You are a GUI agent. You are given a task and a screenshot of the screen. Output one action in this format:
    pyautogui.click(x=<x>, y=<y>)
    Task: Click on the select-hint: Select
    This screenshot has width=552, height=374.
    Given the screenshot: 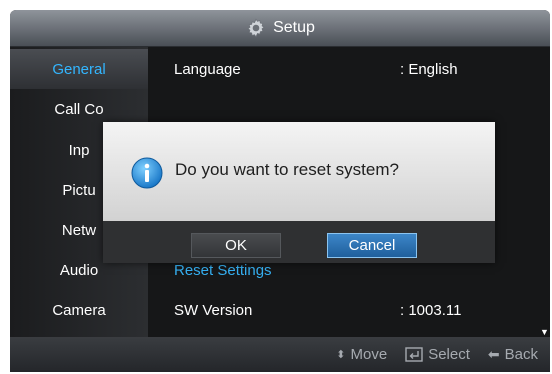 What is the action you would take?
    pyautogui.click(x=437, y=354)
    